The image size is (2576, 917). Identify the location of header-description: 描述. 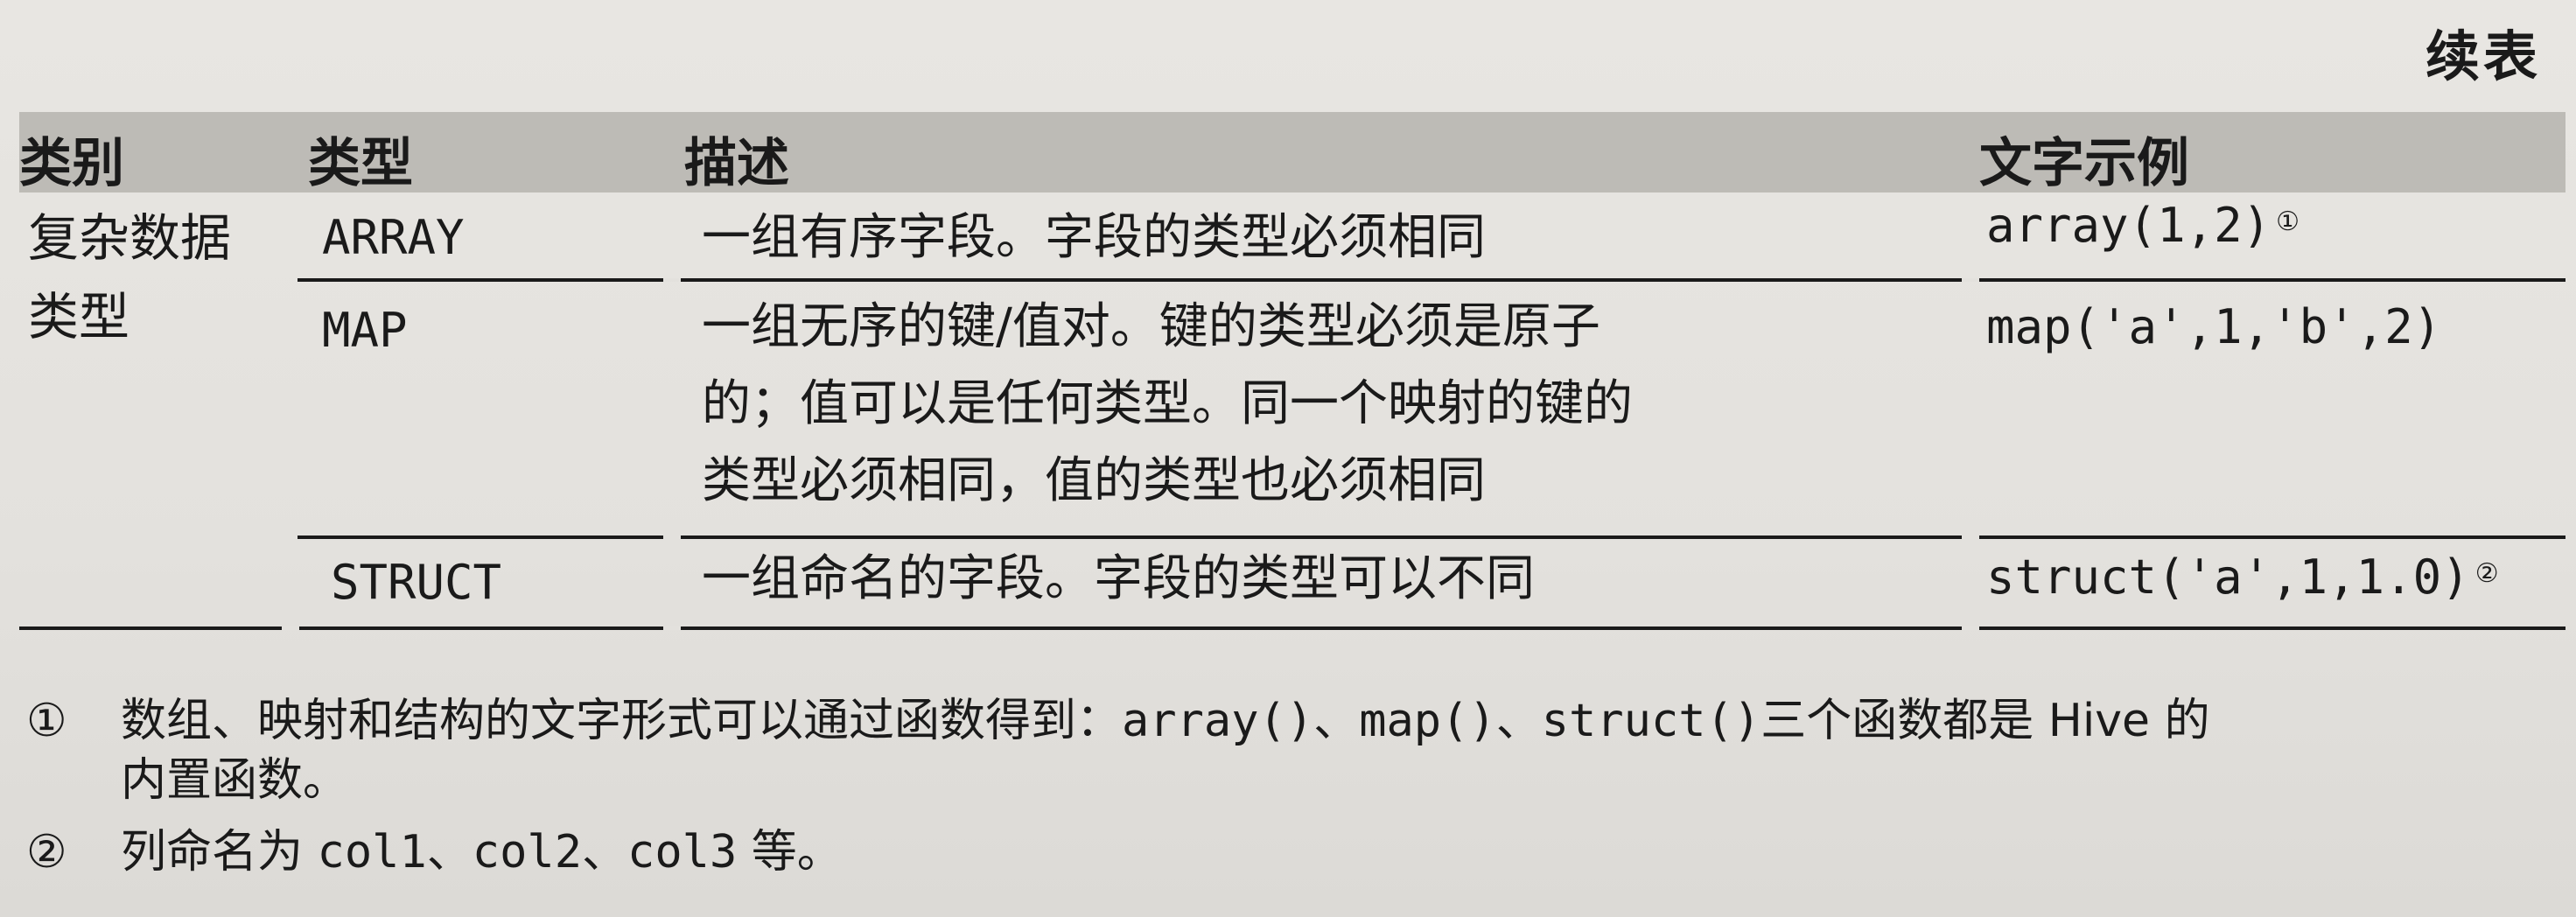
(736, 163).